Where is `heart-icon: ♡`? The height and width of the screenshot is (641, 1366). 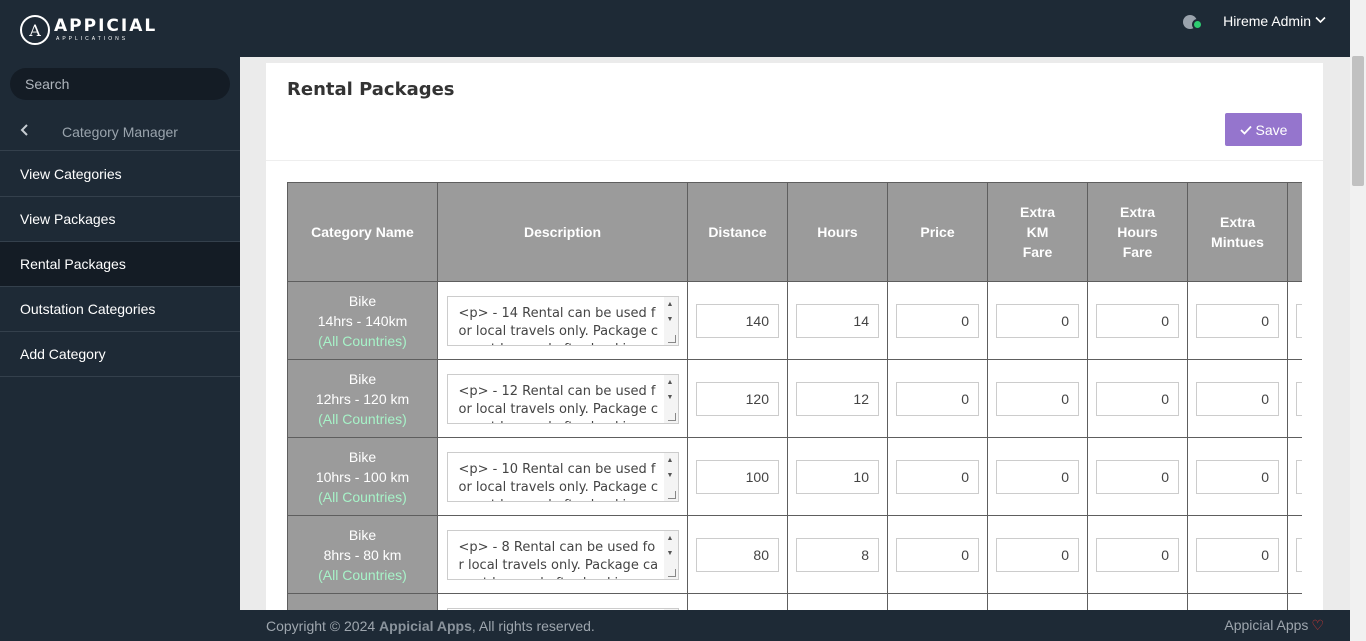 heart-icon: ♡ is located at coordinates (1317, 625).